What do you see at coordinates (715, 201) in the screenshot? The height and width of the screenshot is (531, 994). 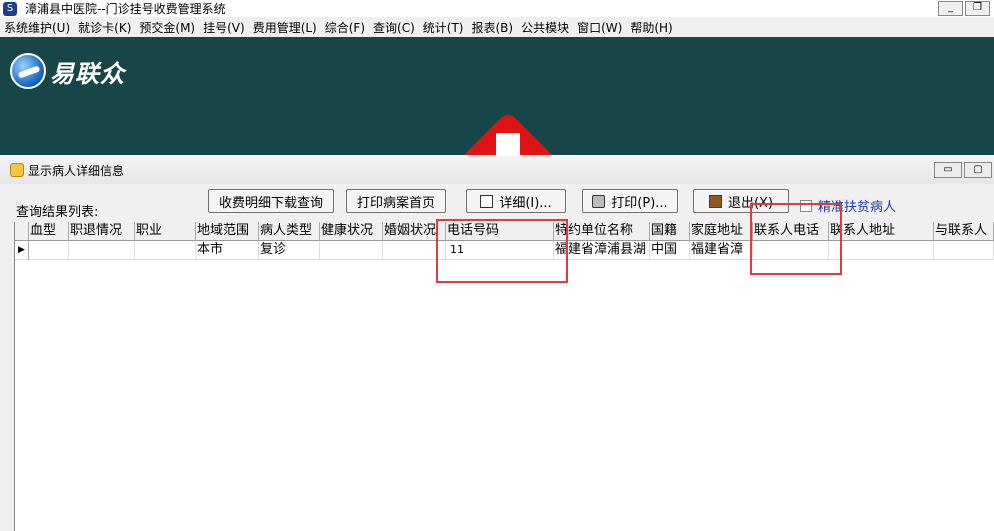 I see `exit-door-icon` at bounding box center [715, 201].